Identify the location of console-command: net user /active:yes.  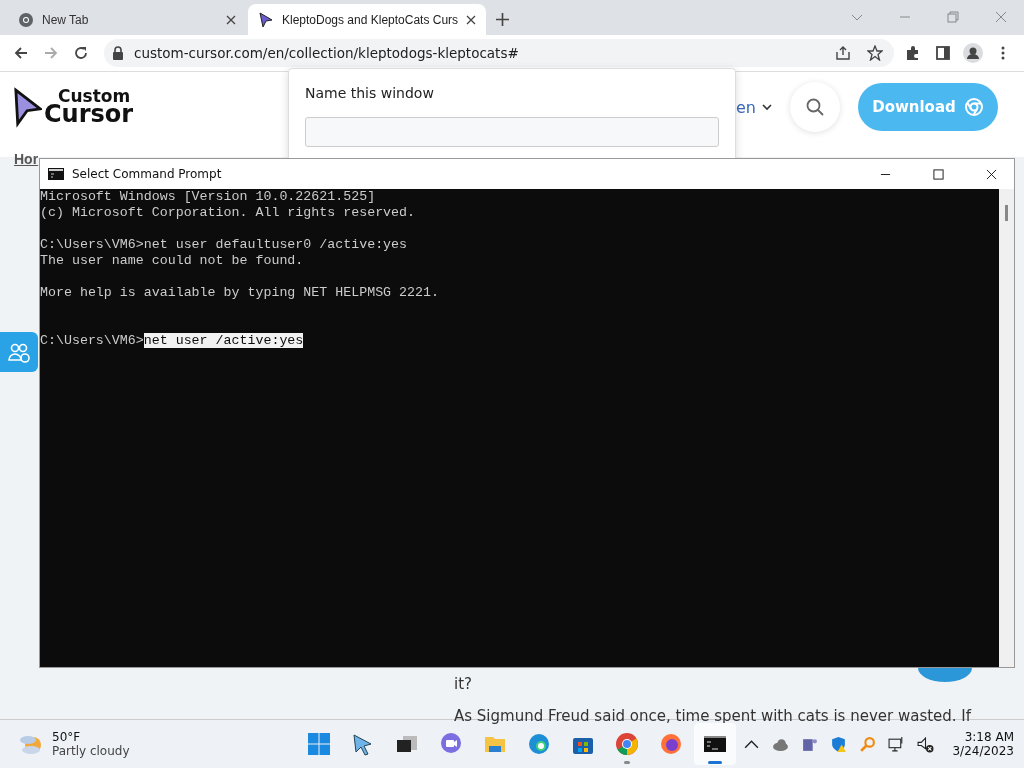
(223, 340).